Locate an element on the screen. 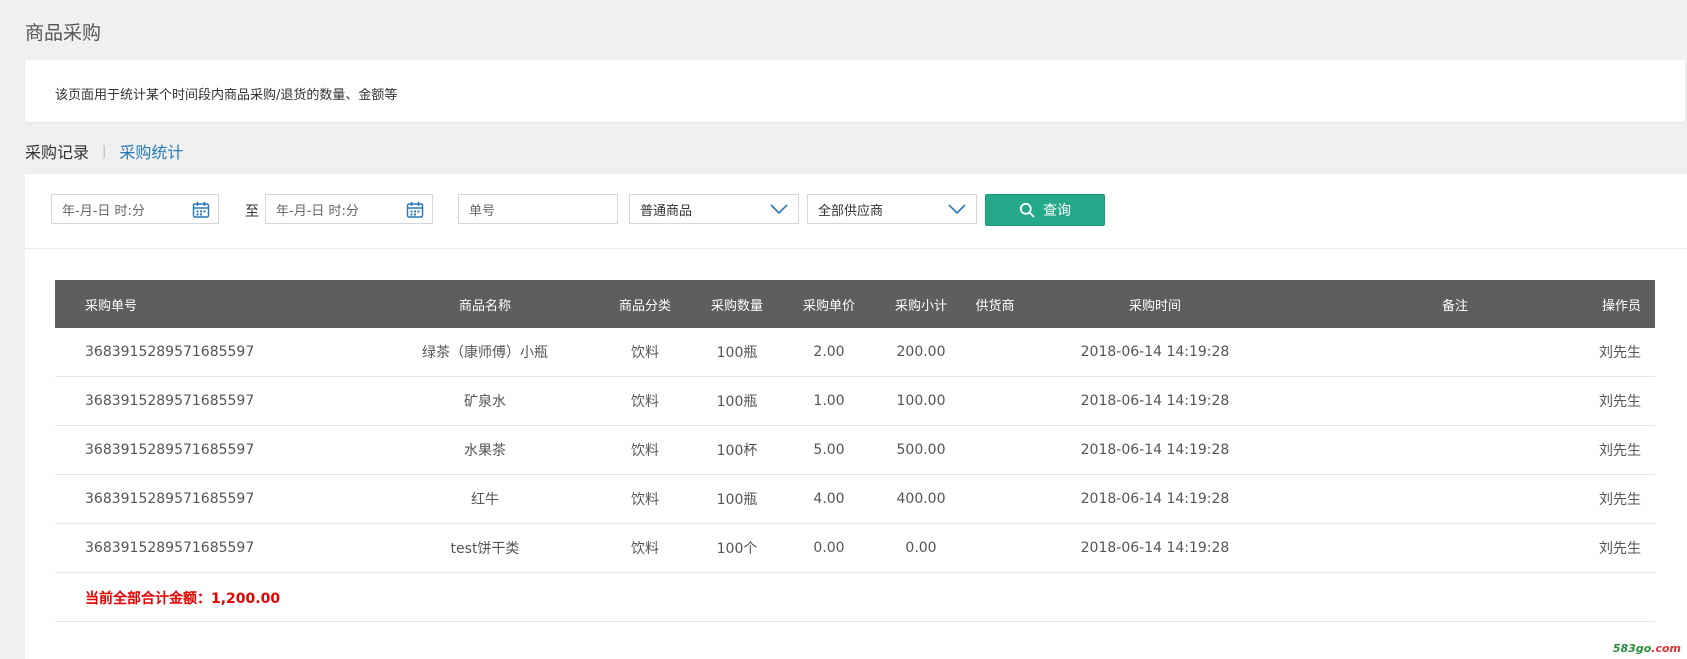 Image resolution: width=1687 pixels, height=659 pixels. description-card: 该页面用于统计某个时间段内商品采购/退货的数量、金额等 is located at coordinates (855, 91).